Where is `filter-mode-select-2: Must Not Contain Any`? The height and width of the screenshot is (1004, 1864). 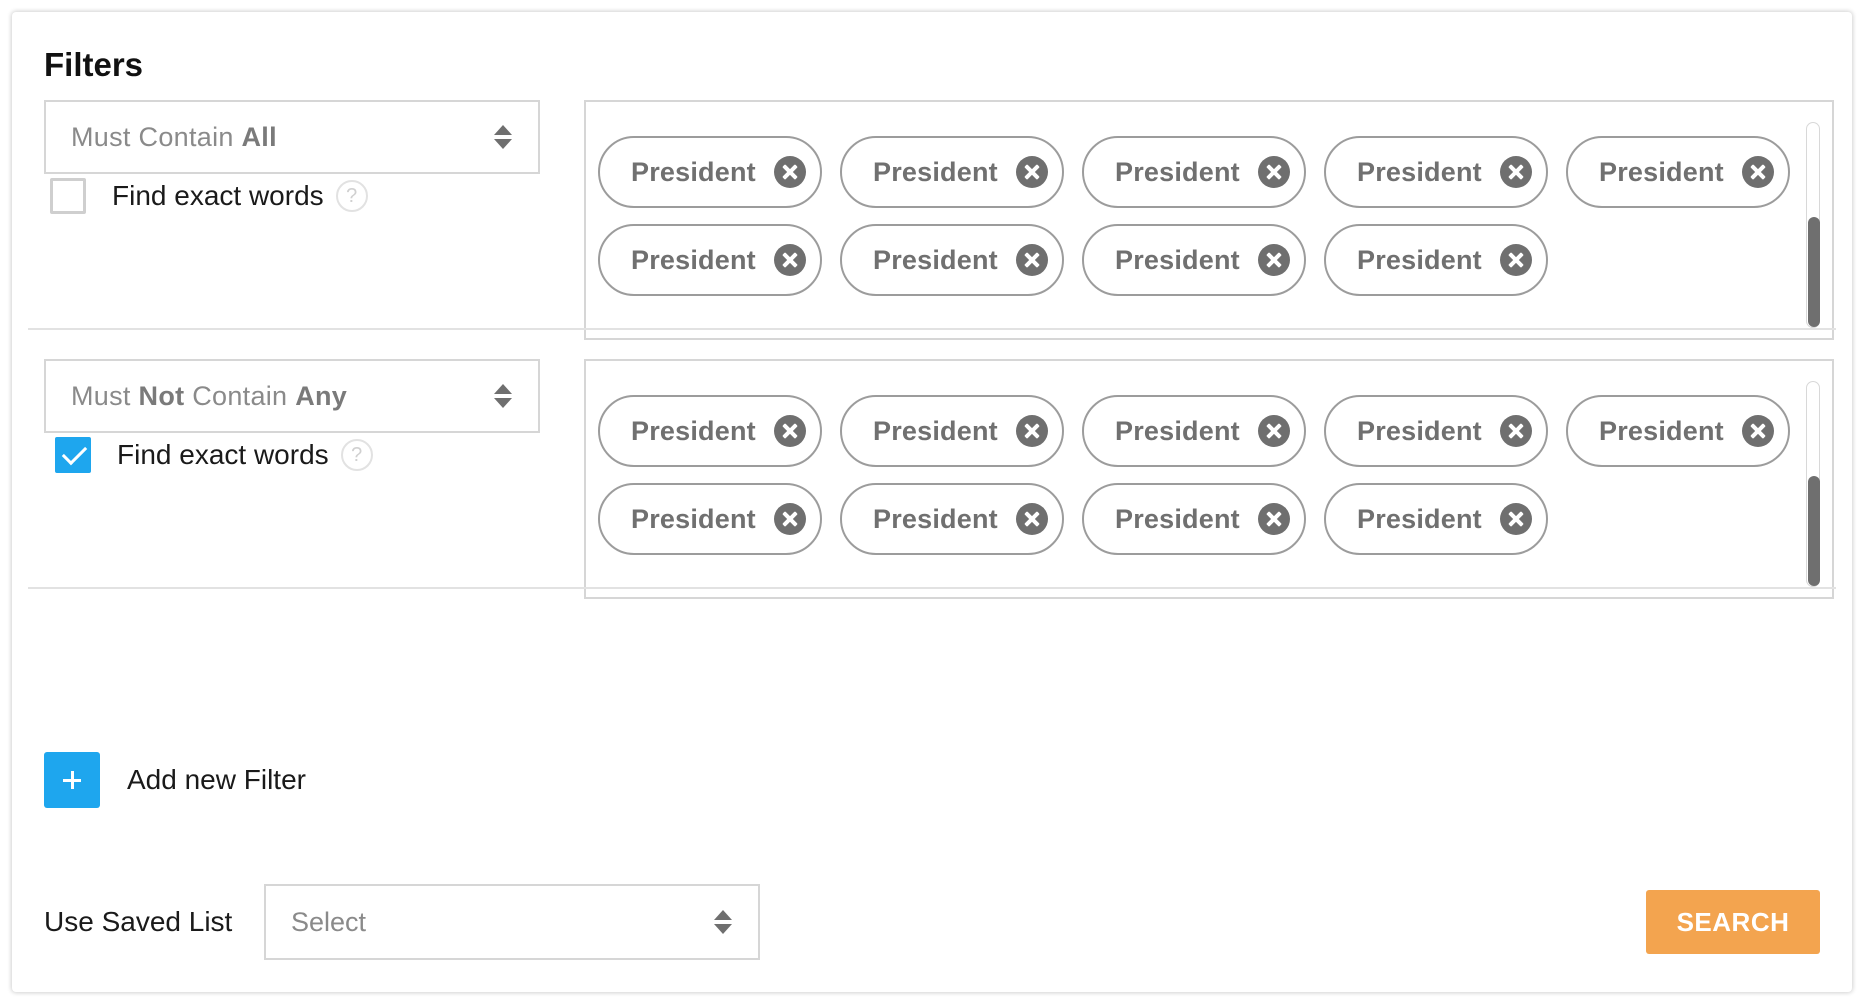 filter-mode-select-2: Must Not Contain Any is located at coordinates (292, 396).